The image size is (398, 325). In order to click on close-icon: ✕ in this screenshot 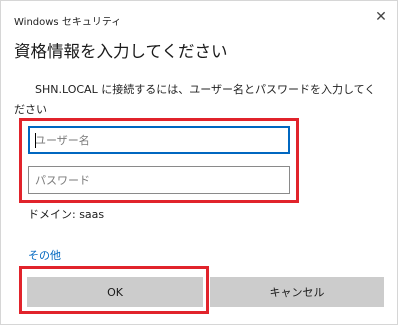, I will do `click(381, 17)`.